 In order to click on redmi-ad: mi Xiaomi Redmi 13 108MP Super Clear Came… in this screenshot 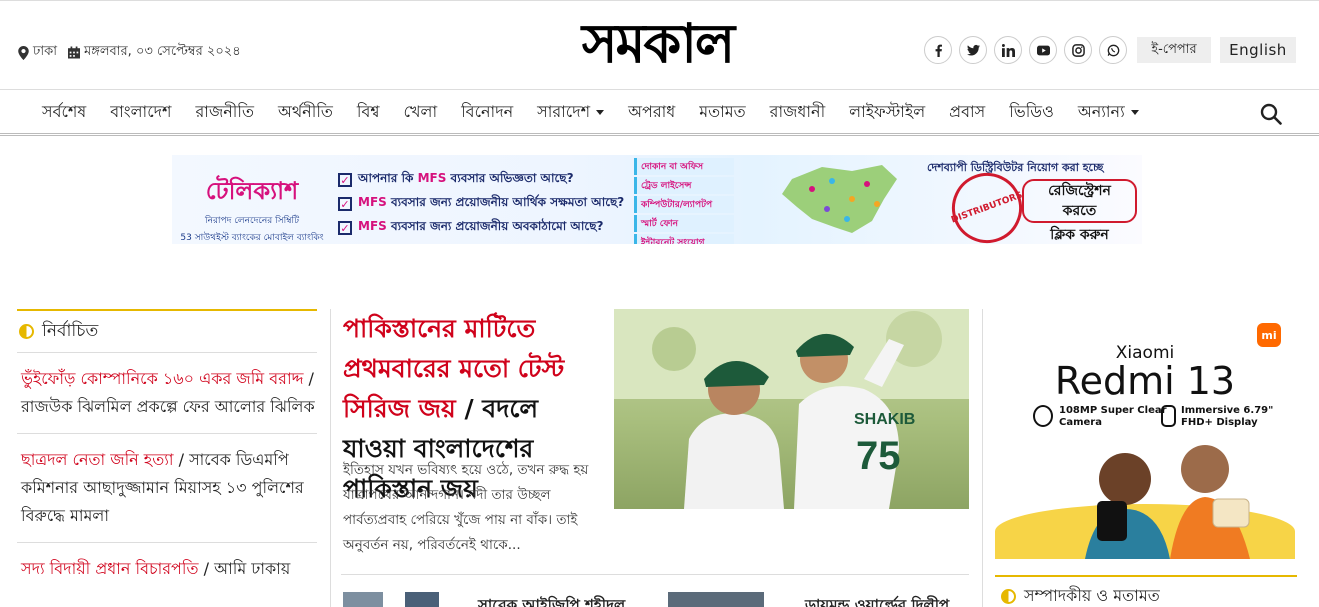, I will do `click(1145, 434)`.